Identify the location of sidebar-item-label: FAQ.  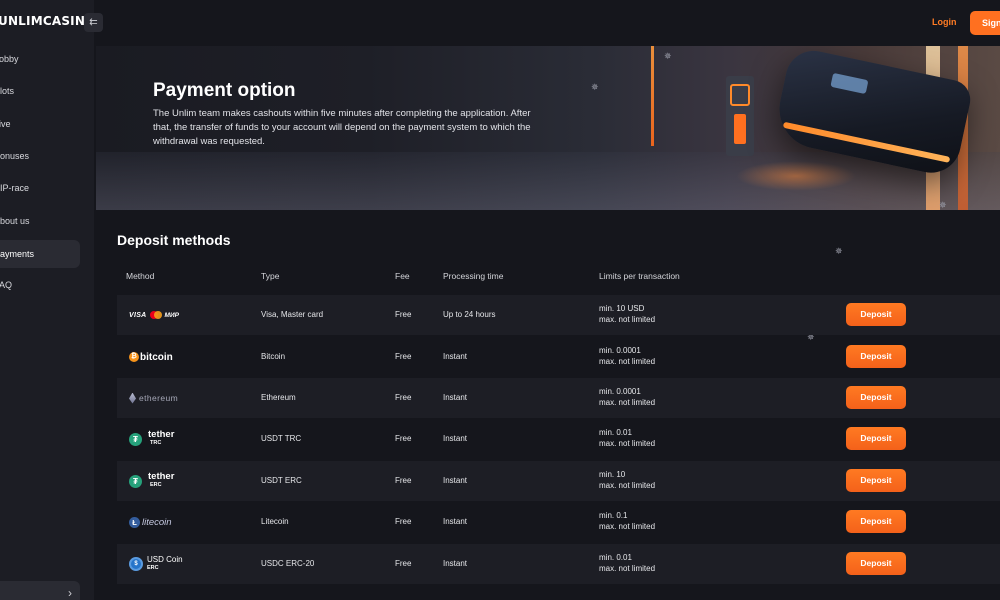
(6, 285).